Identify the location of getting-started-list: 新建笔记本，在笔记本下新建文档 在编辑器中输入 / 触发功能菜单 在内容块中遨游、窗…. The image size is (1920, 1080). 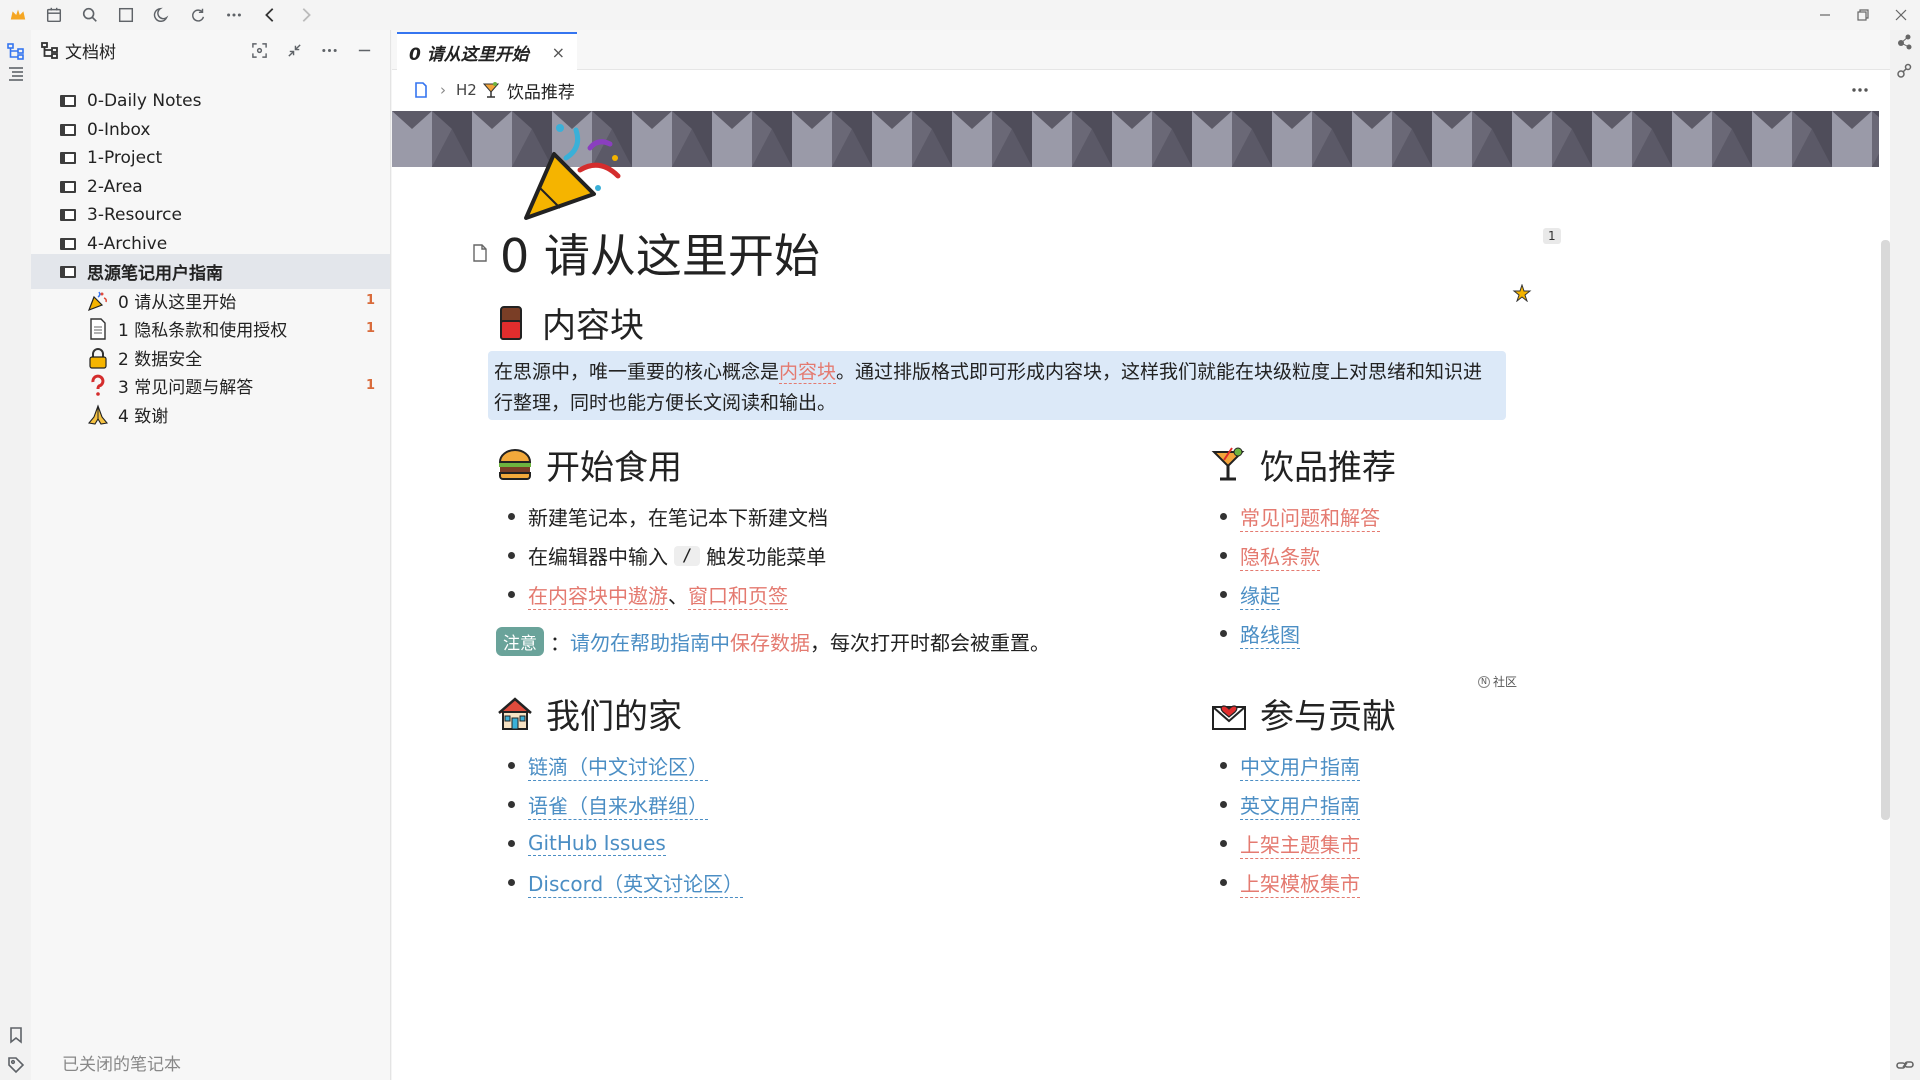
(665, 555).